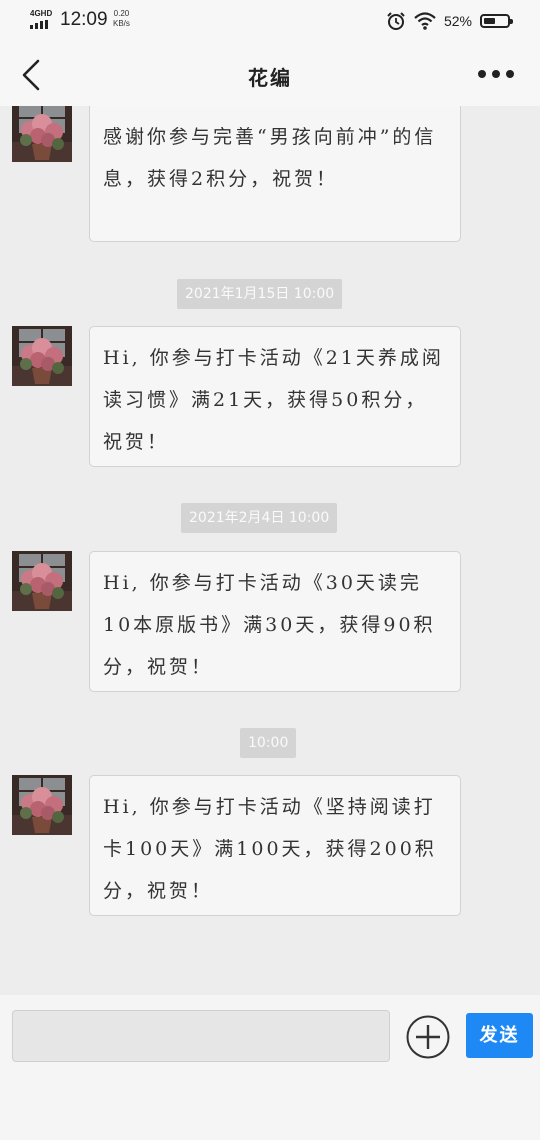 The image size is (540, 1140). Describe the element at coordinates (84, 19) in the screenshot. I see `status-time: 12:09` at that location.